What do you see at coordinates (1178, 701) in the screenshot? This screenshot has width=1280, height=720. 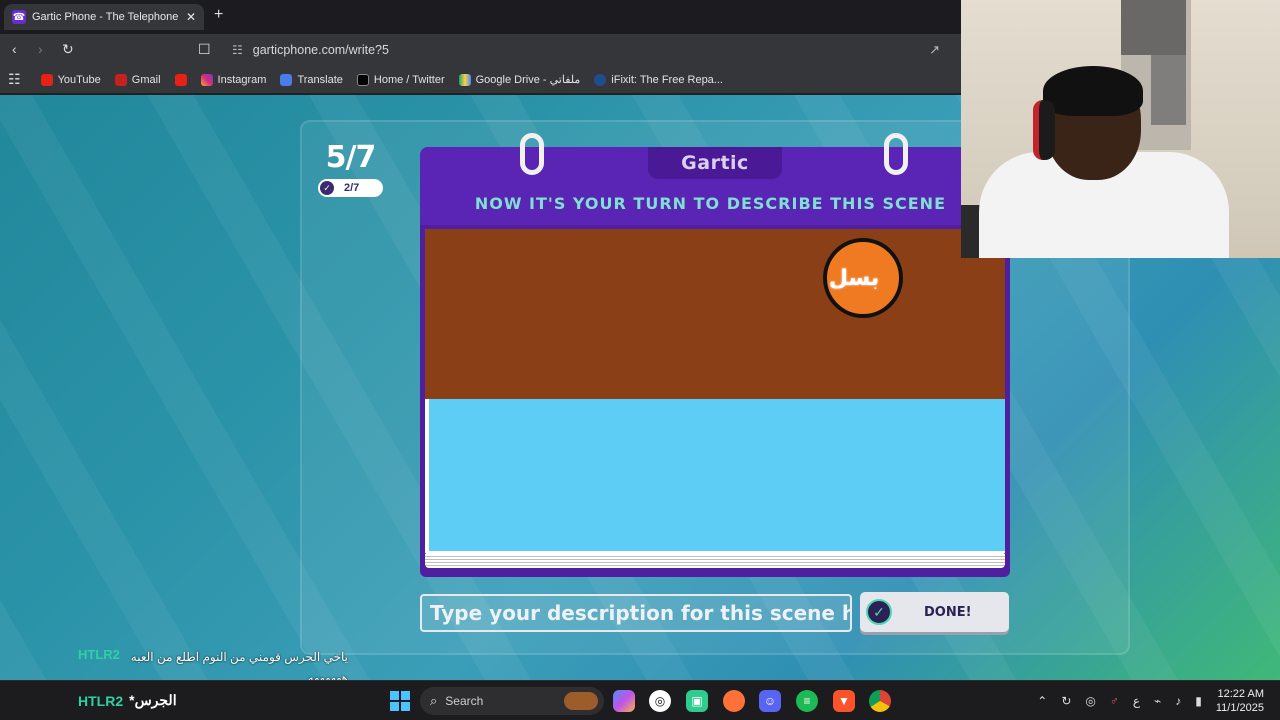 I see `volume-icon: ♪` at bounding box center [1178, 701].